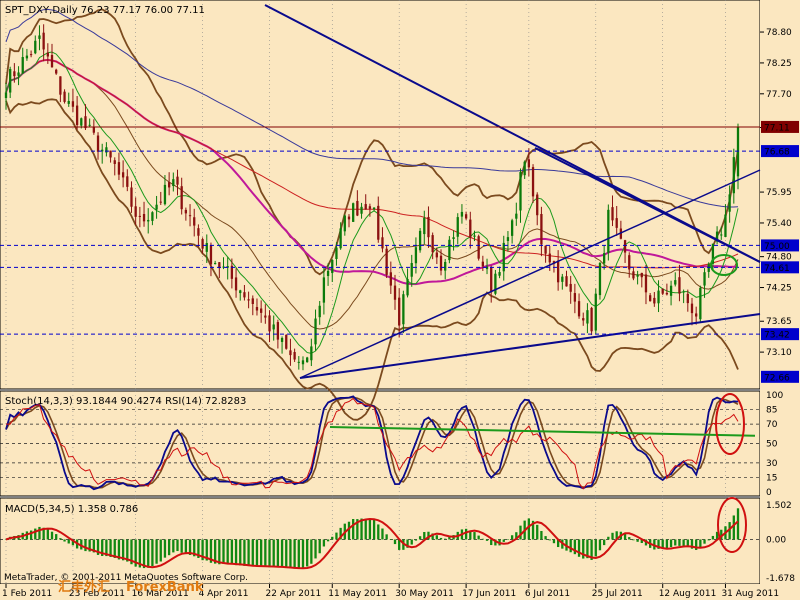 The width and height of the screenshot is (800, 600). I want to click on price-tick-label: 73.65, so click(779, 322).